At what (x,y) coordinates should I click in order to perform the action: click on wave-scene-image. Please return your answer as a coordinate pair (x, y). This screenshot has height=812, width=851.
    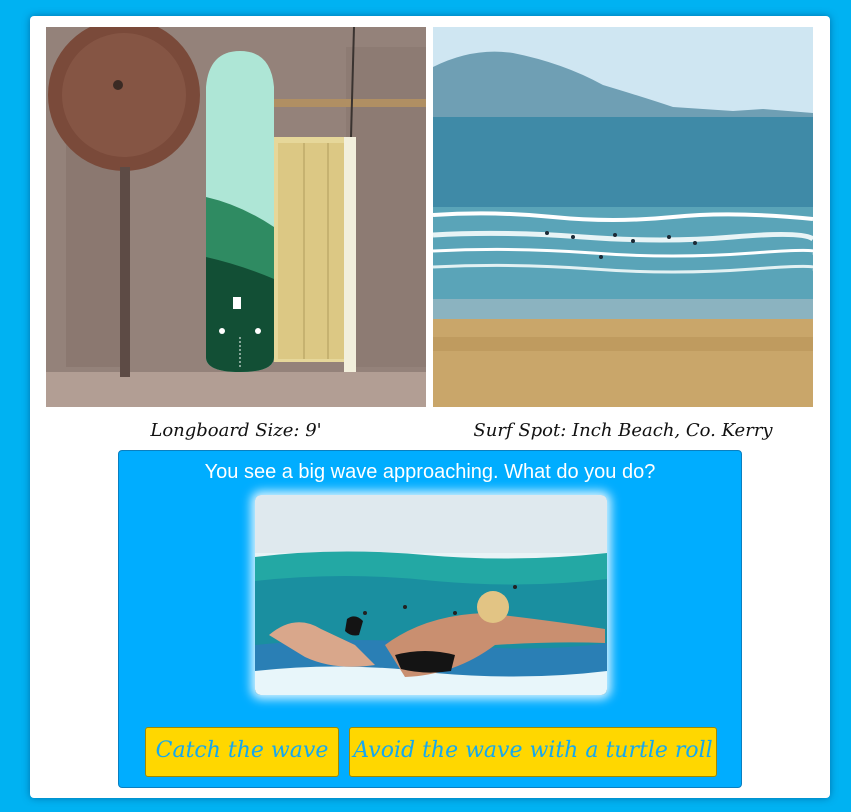
    Looking at the image, I should click on (431, 595).